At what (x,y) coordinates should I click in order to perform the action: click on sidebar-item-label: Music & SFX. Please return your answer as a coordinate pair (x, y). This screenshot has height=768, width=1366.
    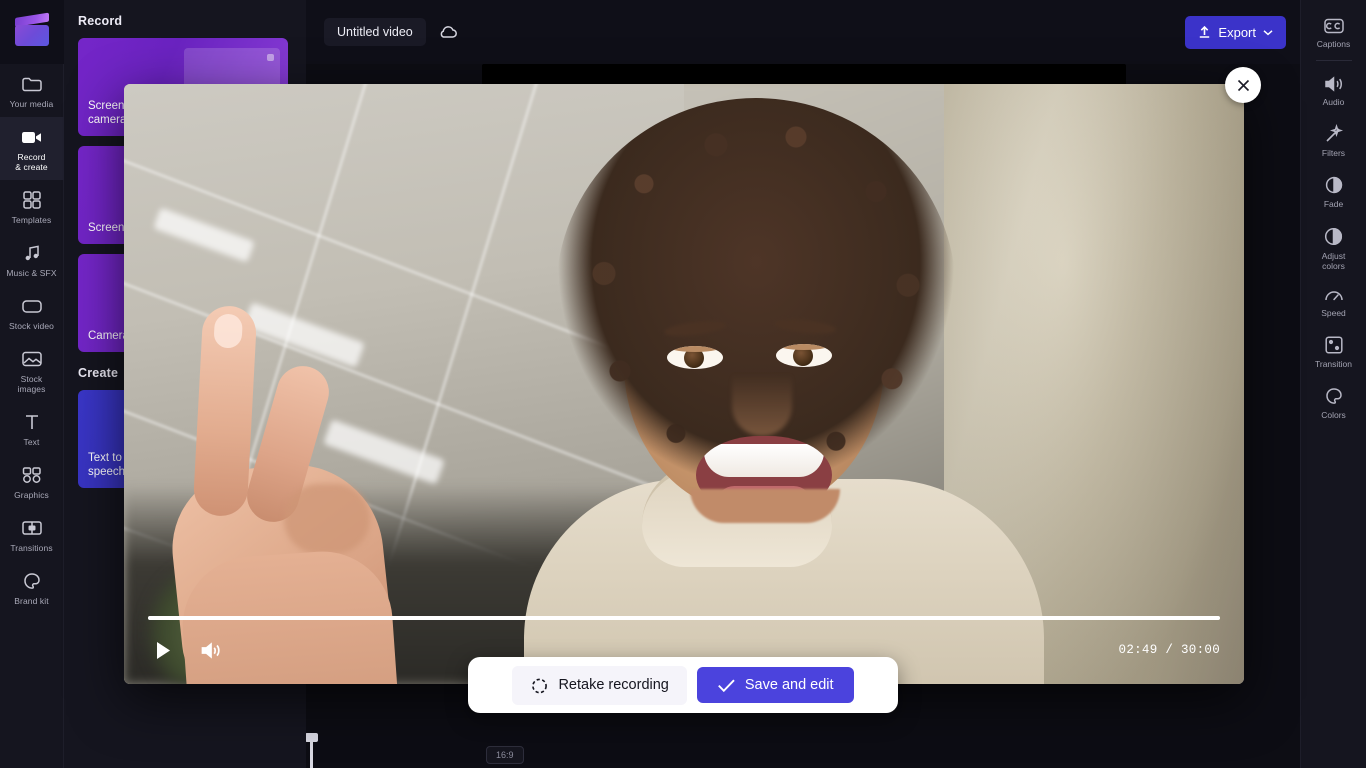
    Looking at the image, I should click on (31, 273).